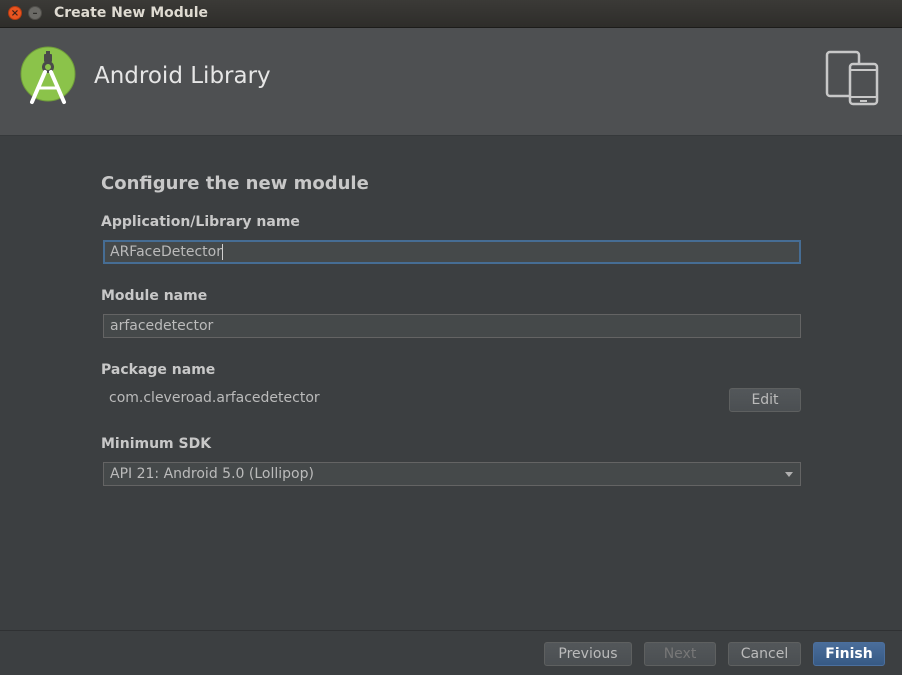  I want to click on app-name-input: ARFaceDetector, so click(452, 252).